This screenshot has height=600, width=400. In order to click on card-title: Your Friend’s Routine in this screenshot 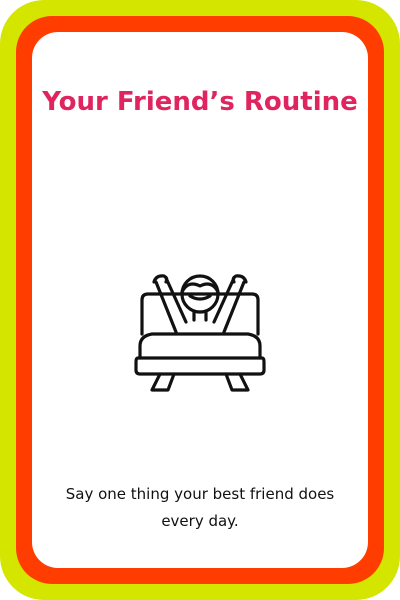, I will do `click(200, 102)`.